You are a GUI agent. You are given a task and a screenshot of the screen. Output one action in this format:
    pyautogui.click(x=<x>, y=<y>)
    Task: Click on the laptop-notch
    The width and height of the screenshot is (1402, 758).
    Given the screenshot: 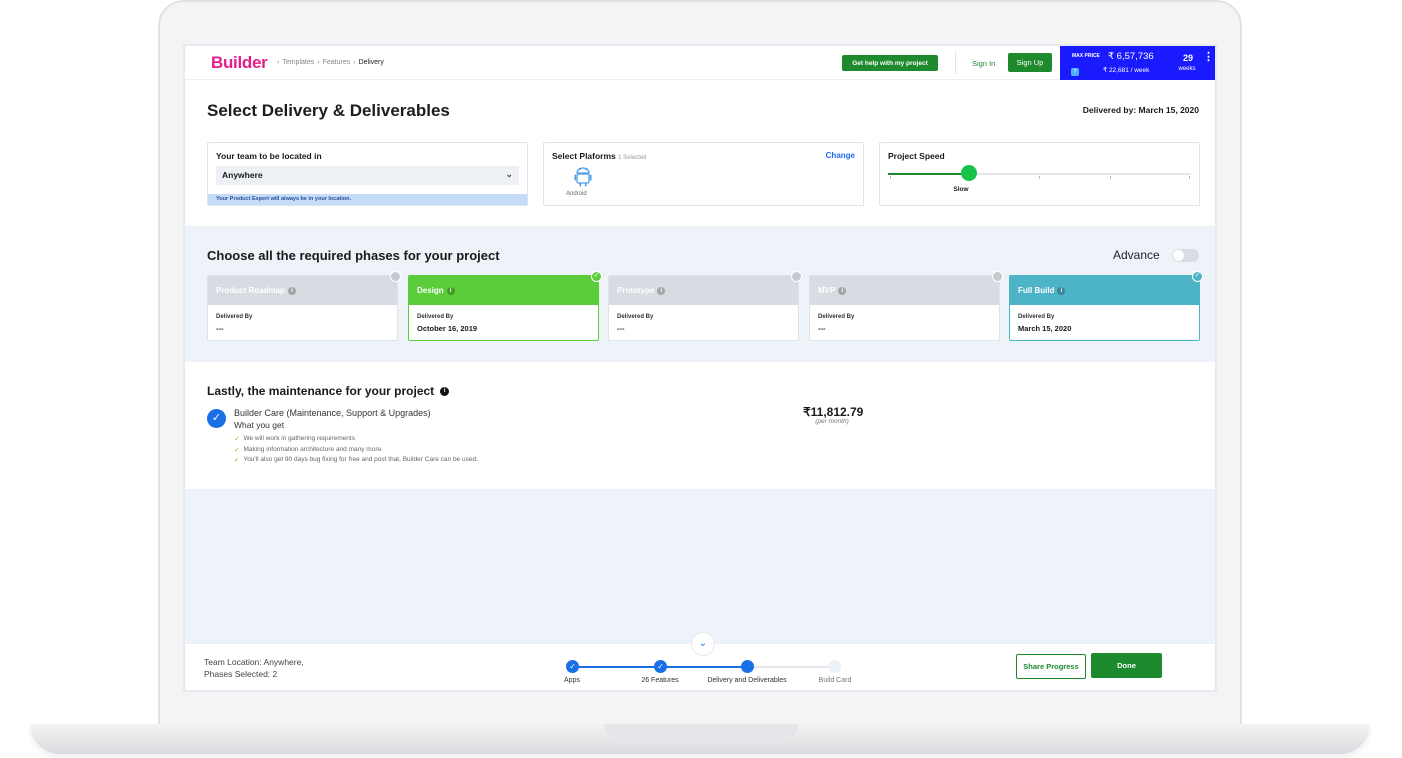 What is the action you would take?
    pyautogui.click(x=701, y=731)
    